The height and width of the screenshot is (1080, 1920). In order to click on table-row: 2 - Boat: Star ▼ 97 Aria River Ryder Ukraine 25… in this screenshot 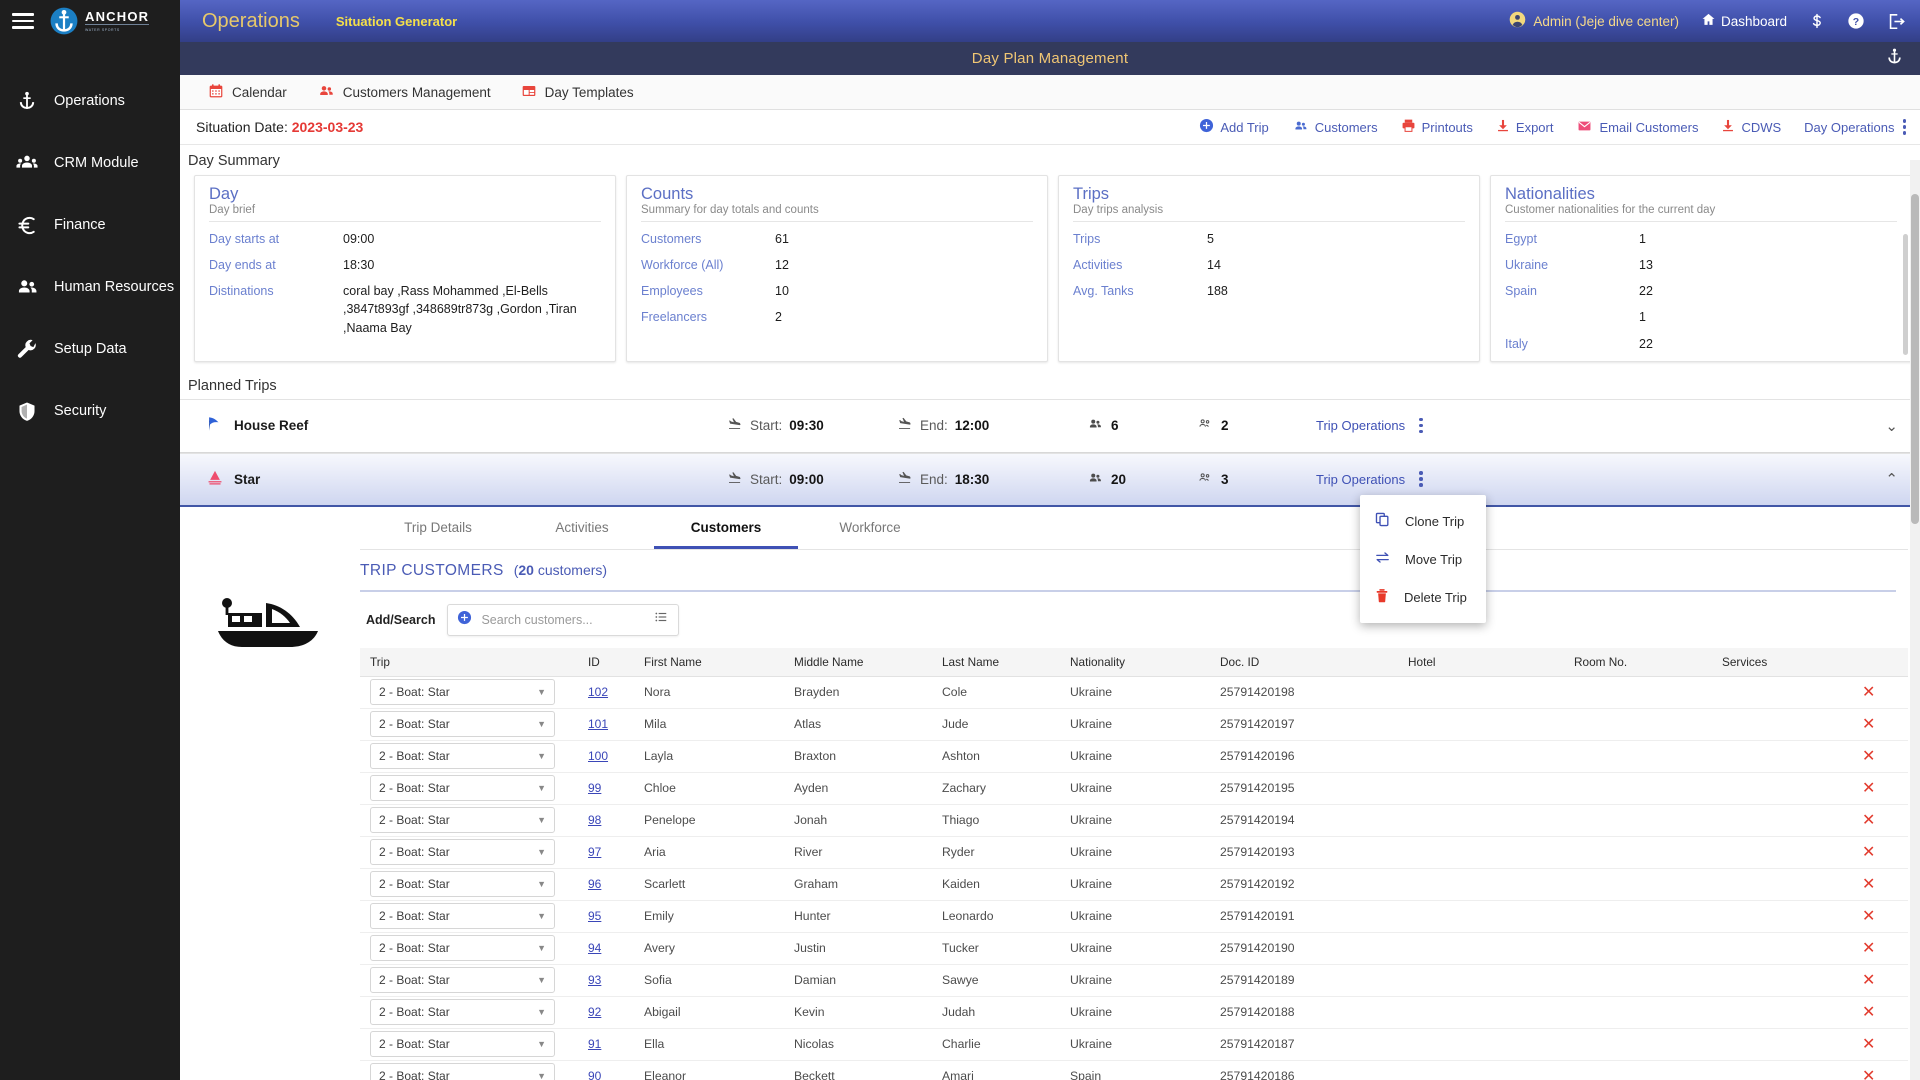, I will do `click(1134, 852)`.